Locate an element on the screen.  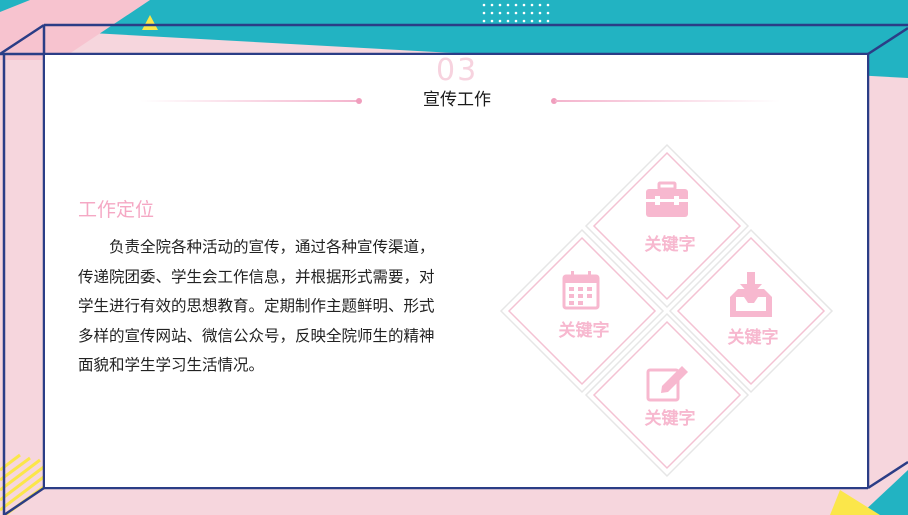
keyword-label-right: 关键字 is located at coordinates (753, 338).